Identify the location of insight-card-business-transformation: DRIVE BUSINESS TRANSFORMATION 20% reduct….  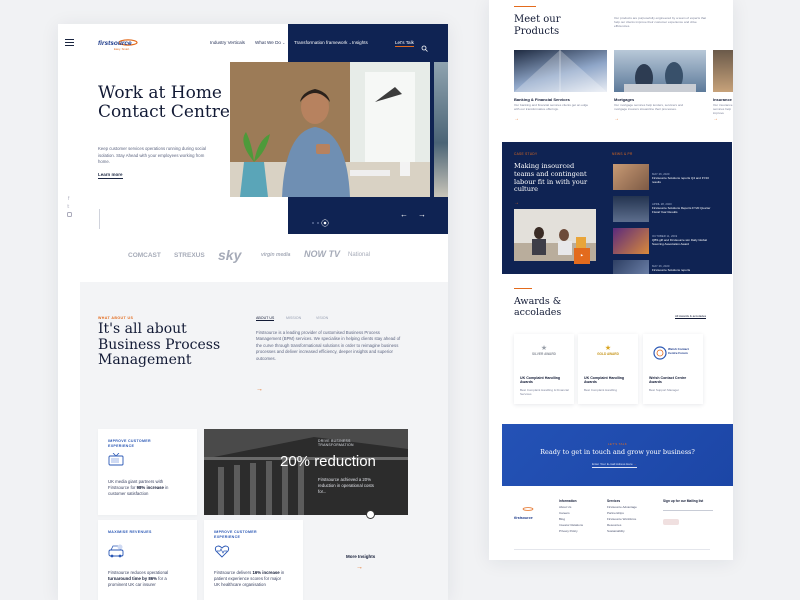
(306, 472).